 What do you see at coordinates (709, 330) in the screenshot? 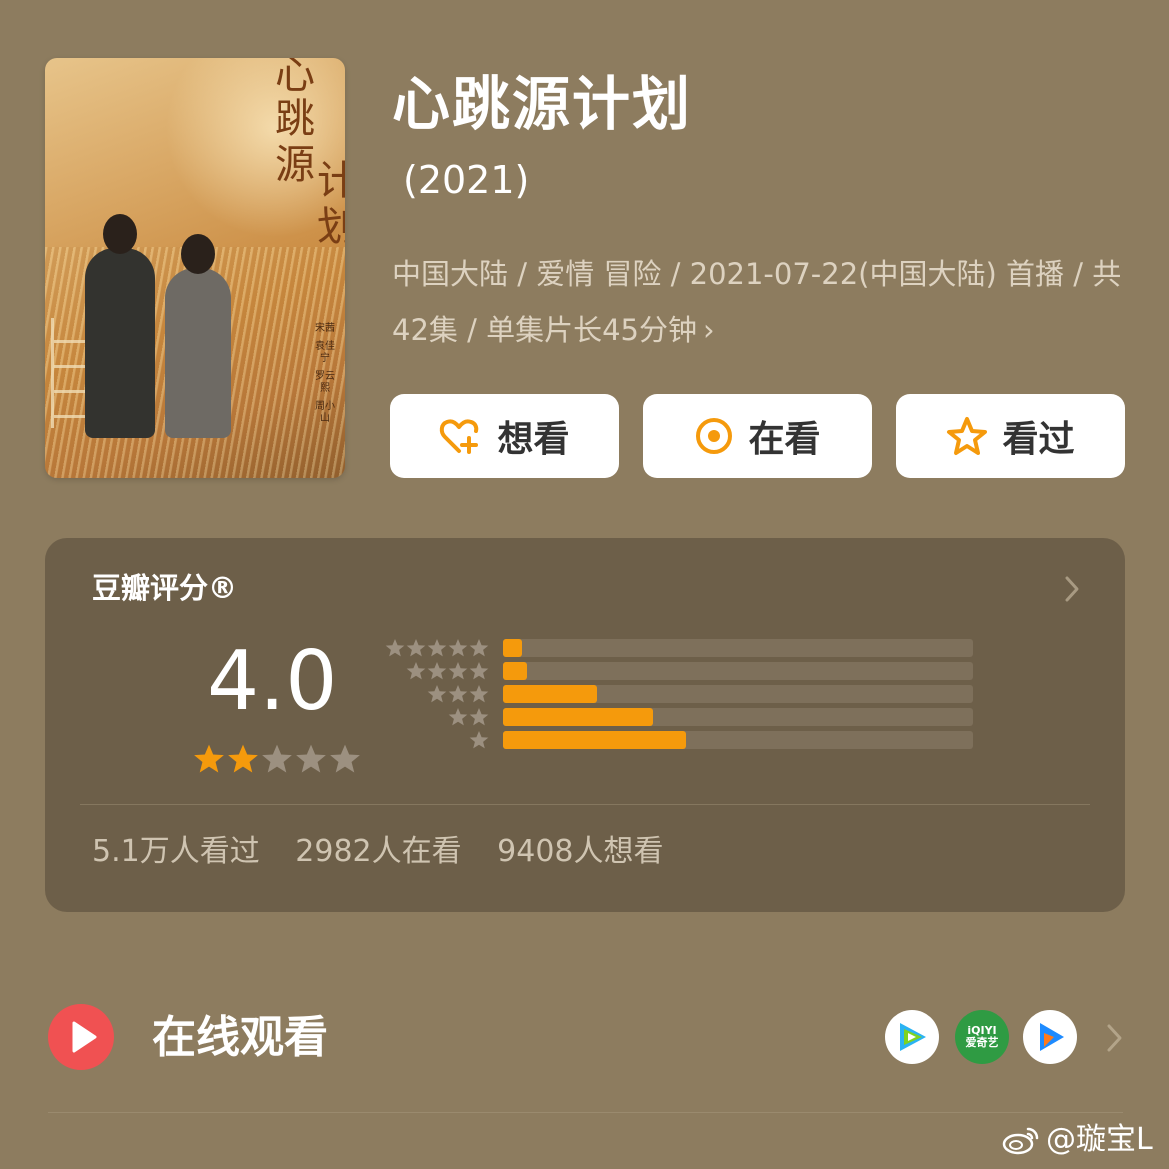
I see `chevron-right-icon: ›` at bounding box center [709, 330].